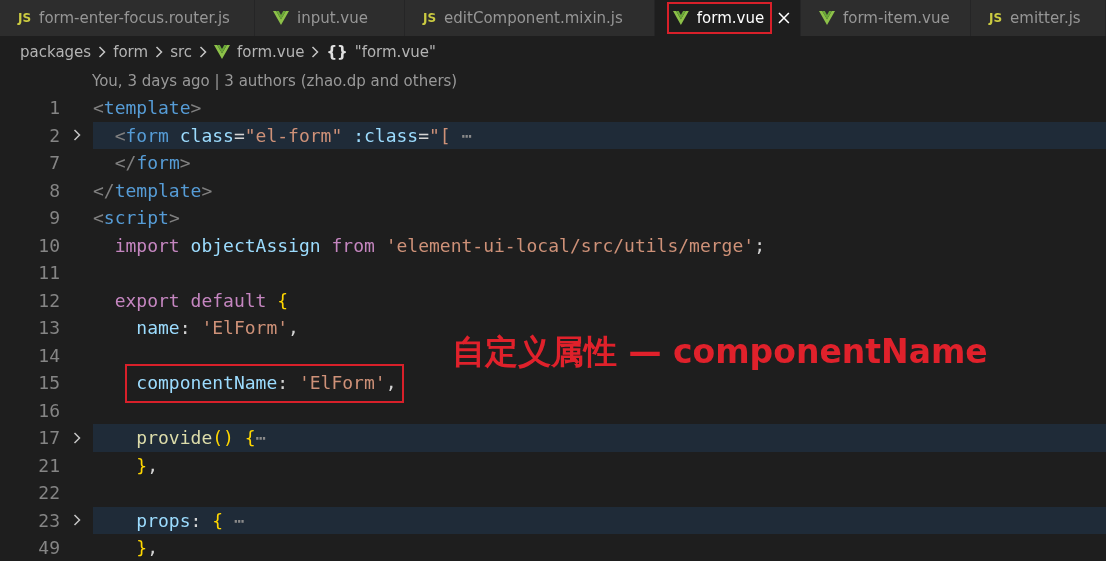  What do you see at coordinates (131, 52) in the screenshot?
I see `breadcrumb-item: form` at bounding box center [131, 52].